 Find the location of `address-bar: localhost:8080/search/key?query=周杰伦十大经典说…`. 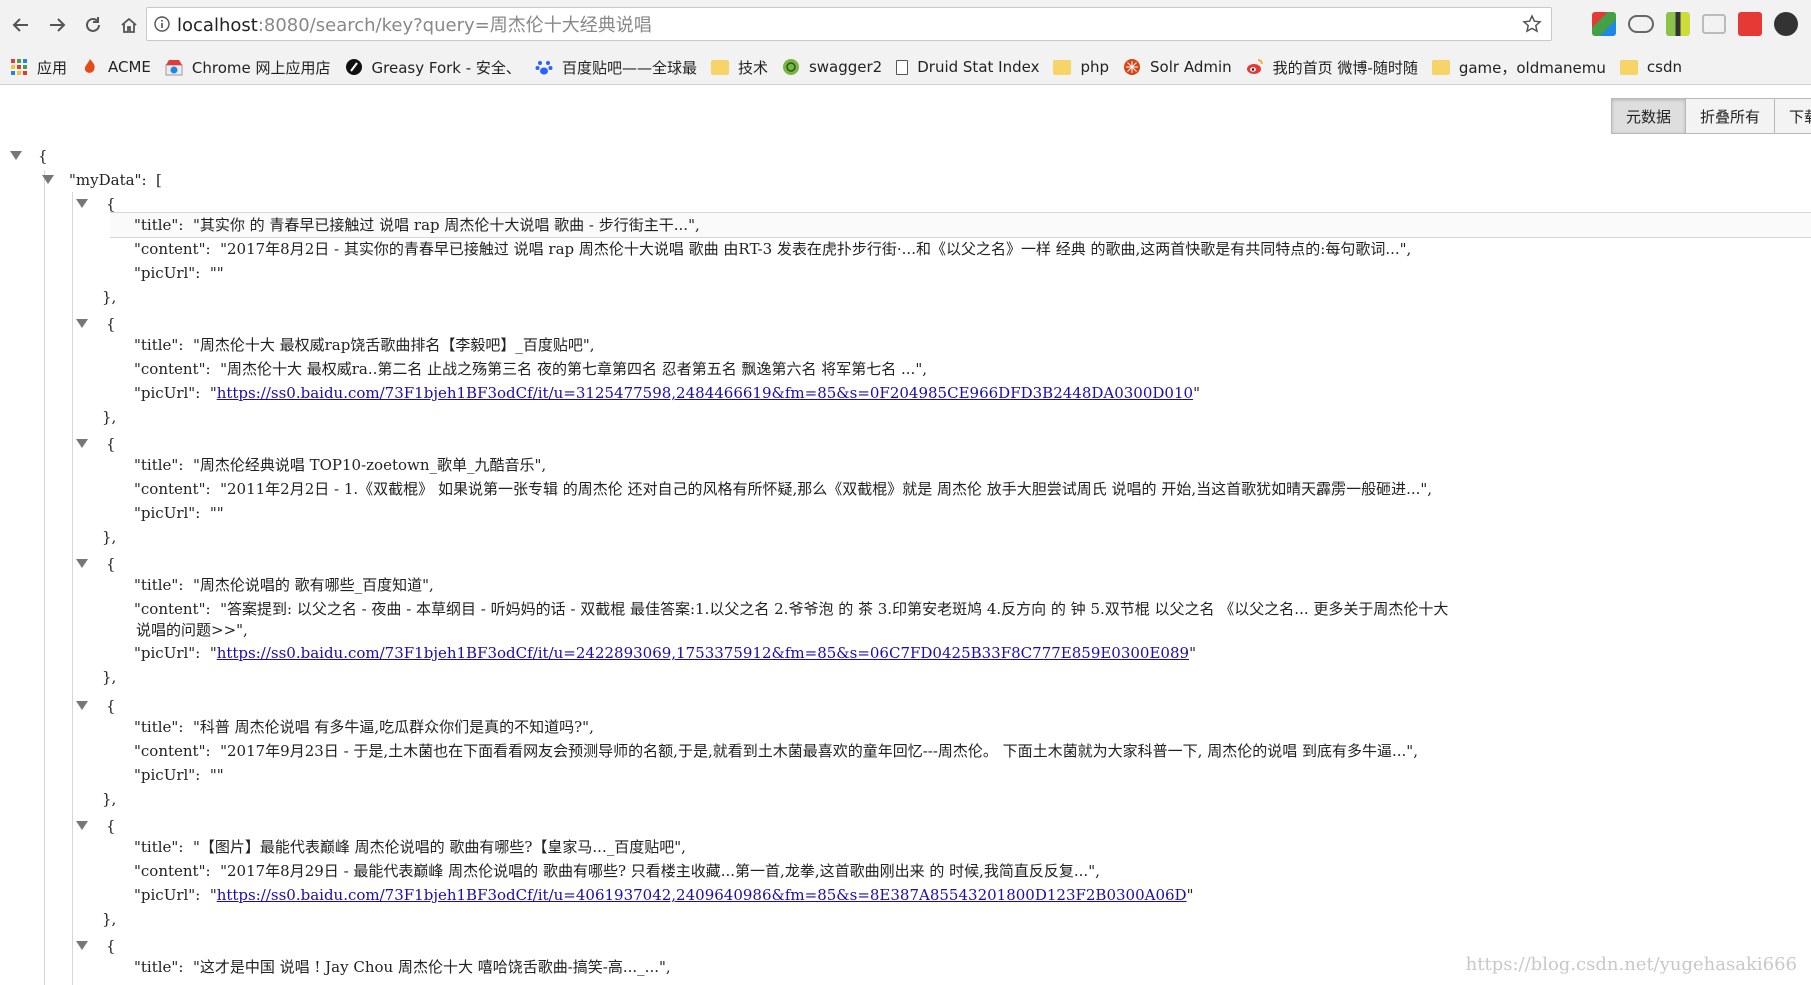

address-bar: localhost:8080/search/key?query=周杰伦十大经典说… is located at coordinates (849, 24).